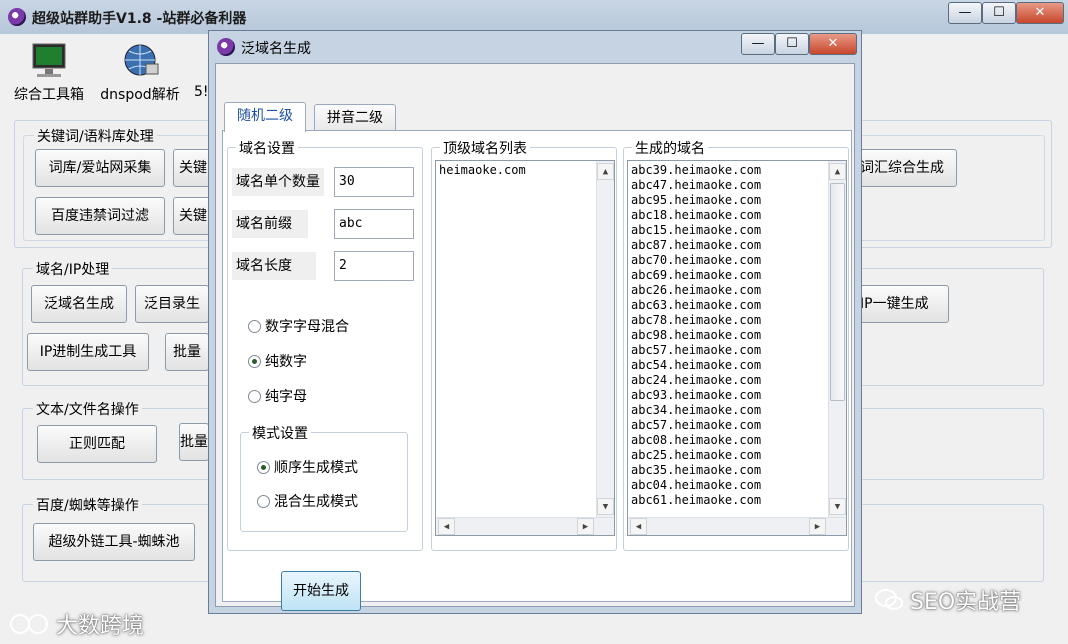 Image resolution: width=1068 pixels, height=644 pixels. I want to click on radio-alnum-label: 数字字母混合, so click(307, 327).